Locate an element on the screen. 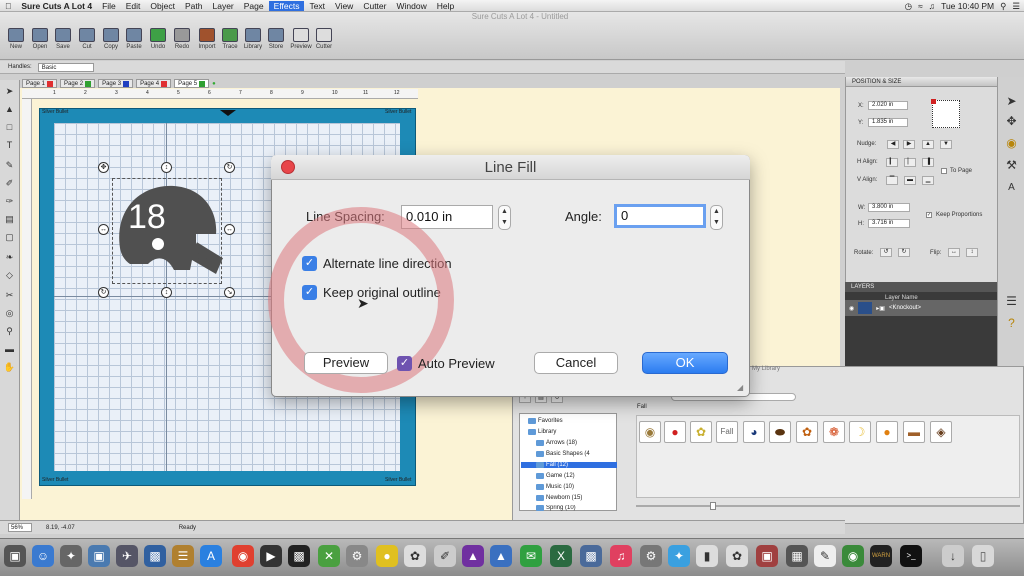 The image size is (1024, 576). console-icon: WARN is located at coordinates (881, 556).